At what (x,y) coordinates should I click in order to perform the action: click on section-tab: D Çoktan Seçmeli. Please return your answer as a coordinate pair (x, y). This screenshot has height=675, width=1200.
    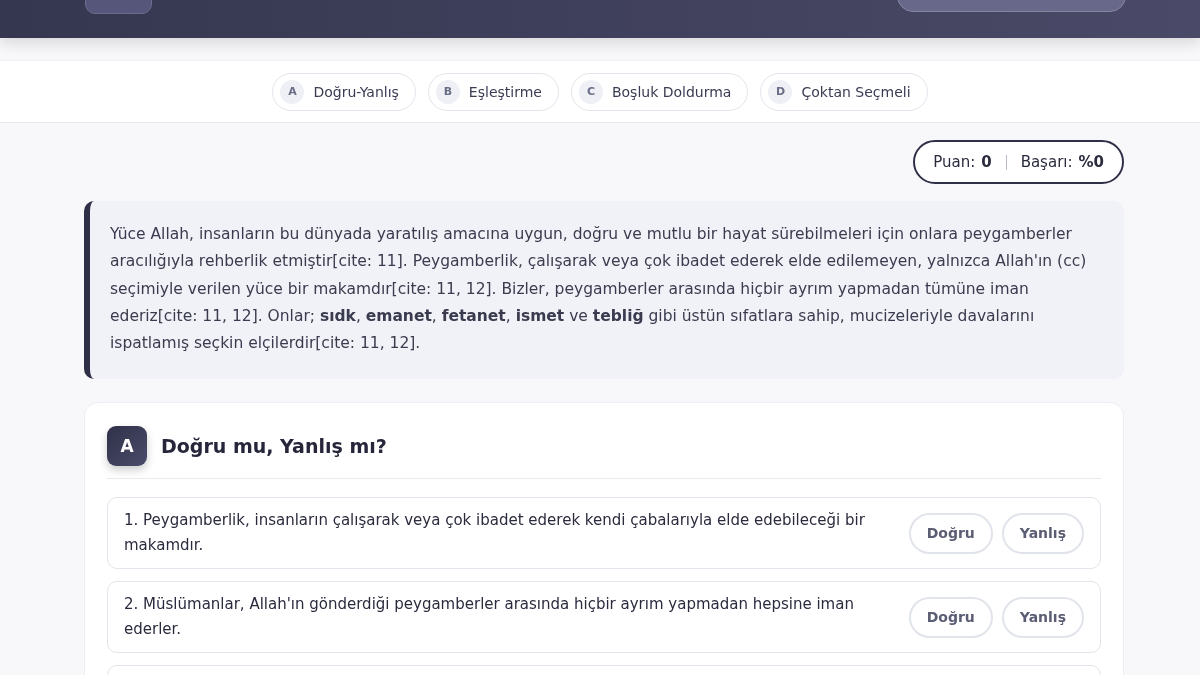
    Looking at the image, I should click on (844, 91).